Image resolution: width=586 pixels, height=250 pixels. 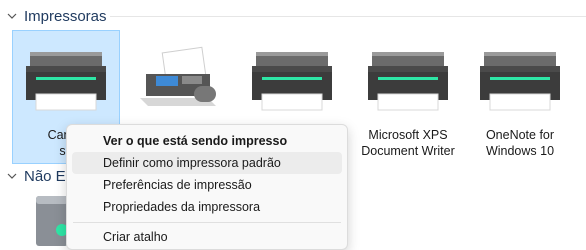 I want to click on menu-item-set-default: Definir como impressora padrão, so click(x=207, y=163).